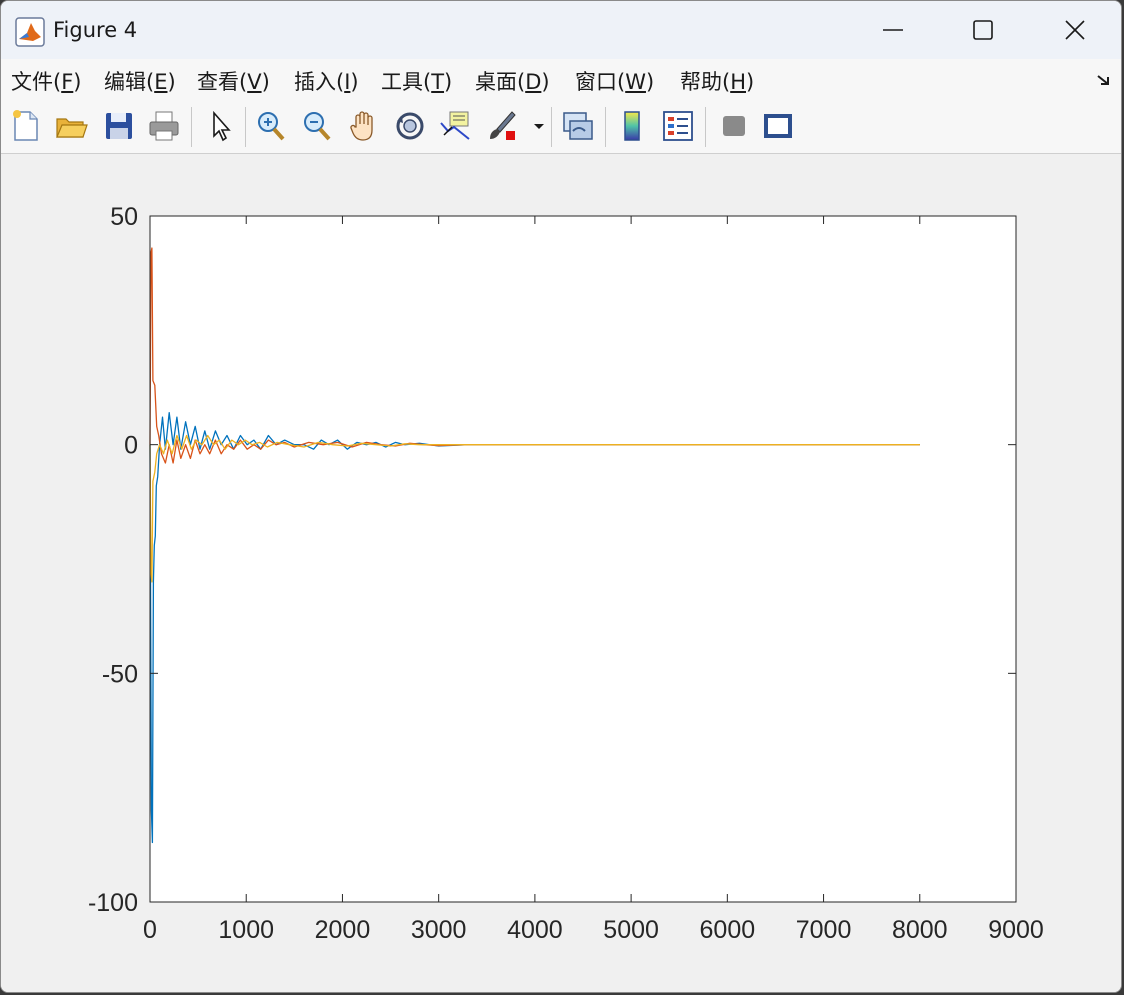 The width and height of the screenshot is (1124, 995). What do you see at coordinates (131, 446) in the screenshot?
I see `y-tick-label: 0` at bounding box center [131, 446].